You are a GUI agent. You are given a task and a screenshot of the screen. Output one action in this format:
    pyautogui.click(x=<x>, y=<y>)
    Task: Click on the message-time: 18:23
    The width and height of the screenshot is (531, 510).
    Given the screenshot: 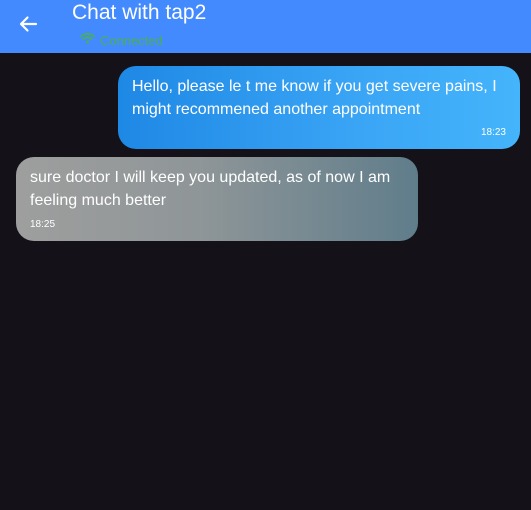 What is the action you would take?
    pyautogui.click(x=493, y=132)
    